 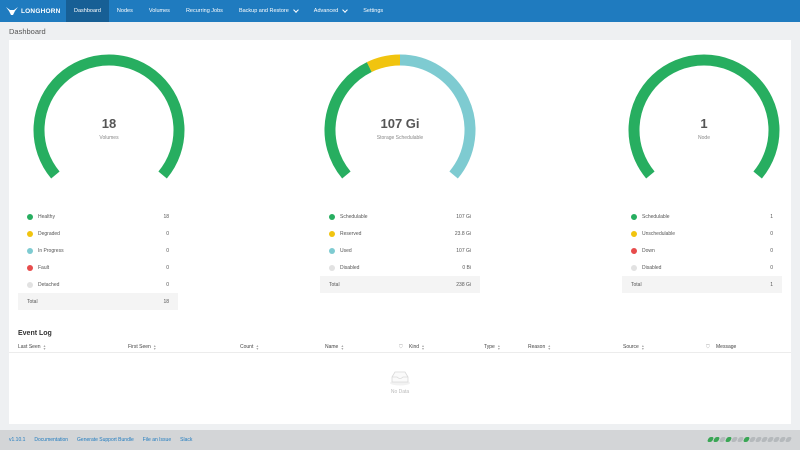 I want to click on storage-legend-row: Reserved 23.8 Gi, so click(x=400, y=233).